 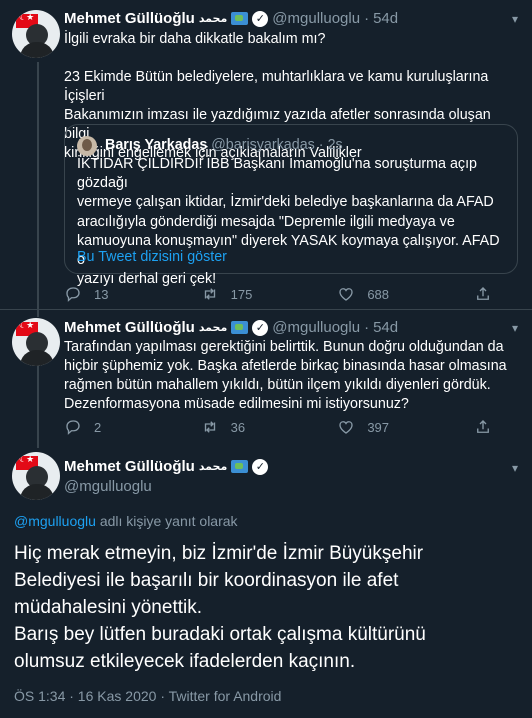 I want to click on tweet-line: olumsuz etkileyecek ifadelerden kaçının., so click(x=185, y=661).